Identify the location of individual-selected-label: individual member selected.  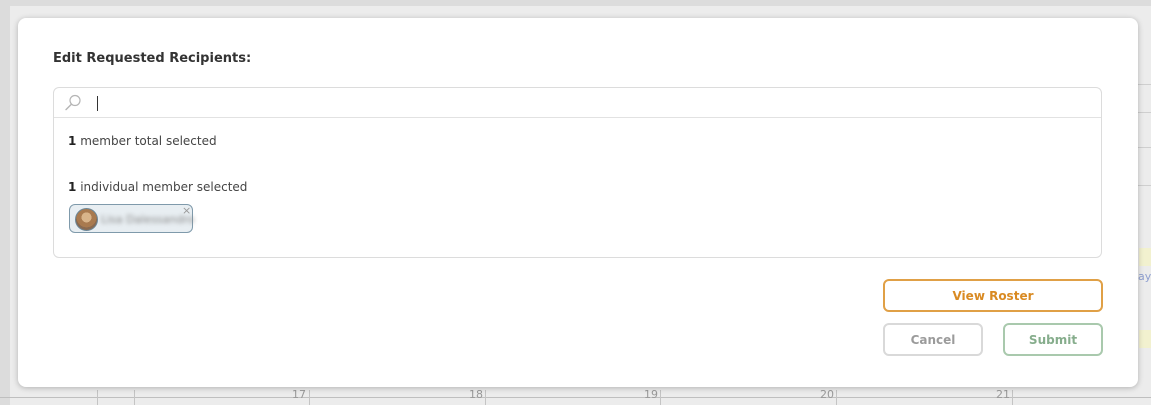
(164, 187).